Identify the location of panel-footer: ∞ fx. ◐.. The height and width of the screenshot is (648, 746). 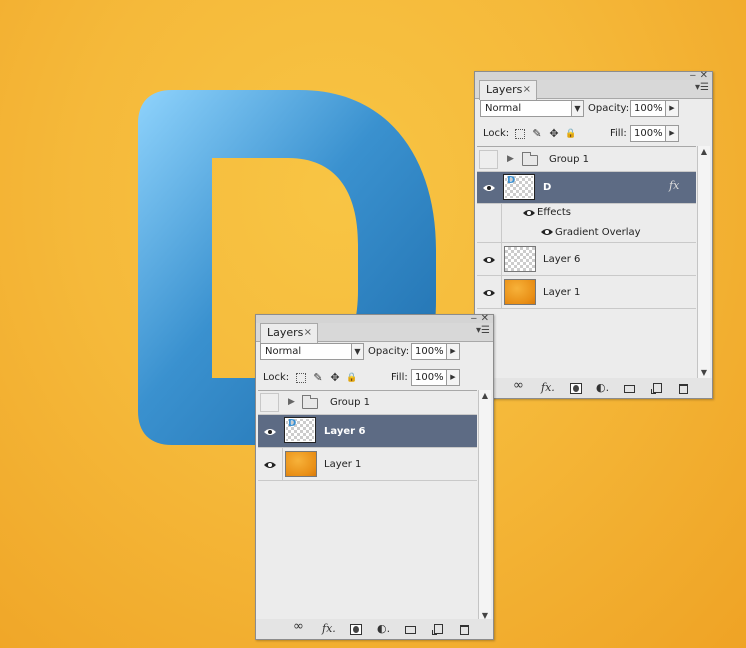
(374, 629).